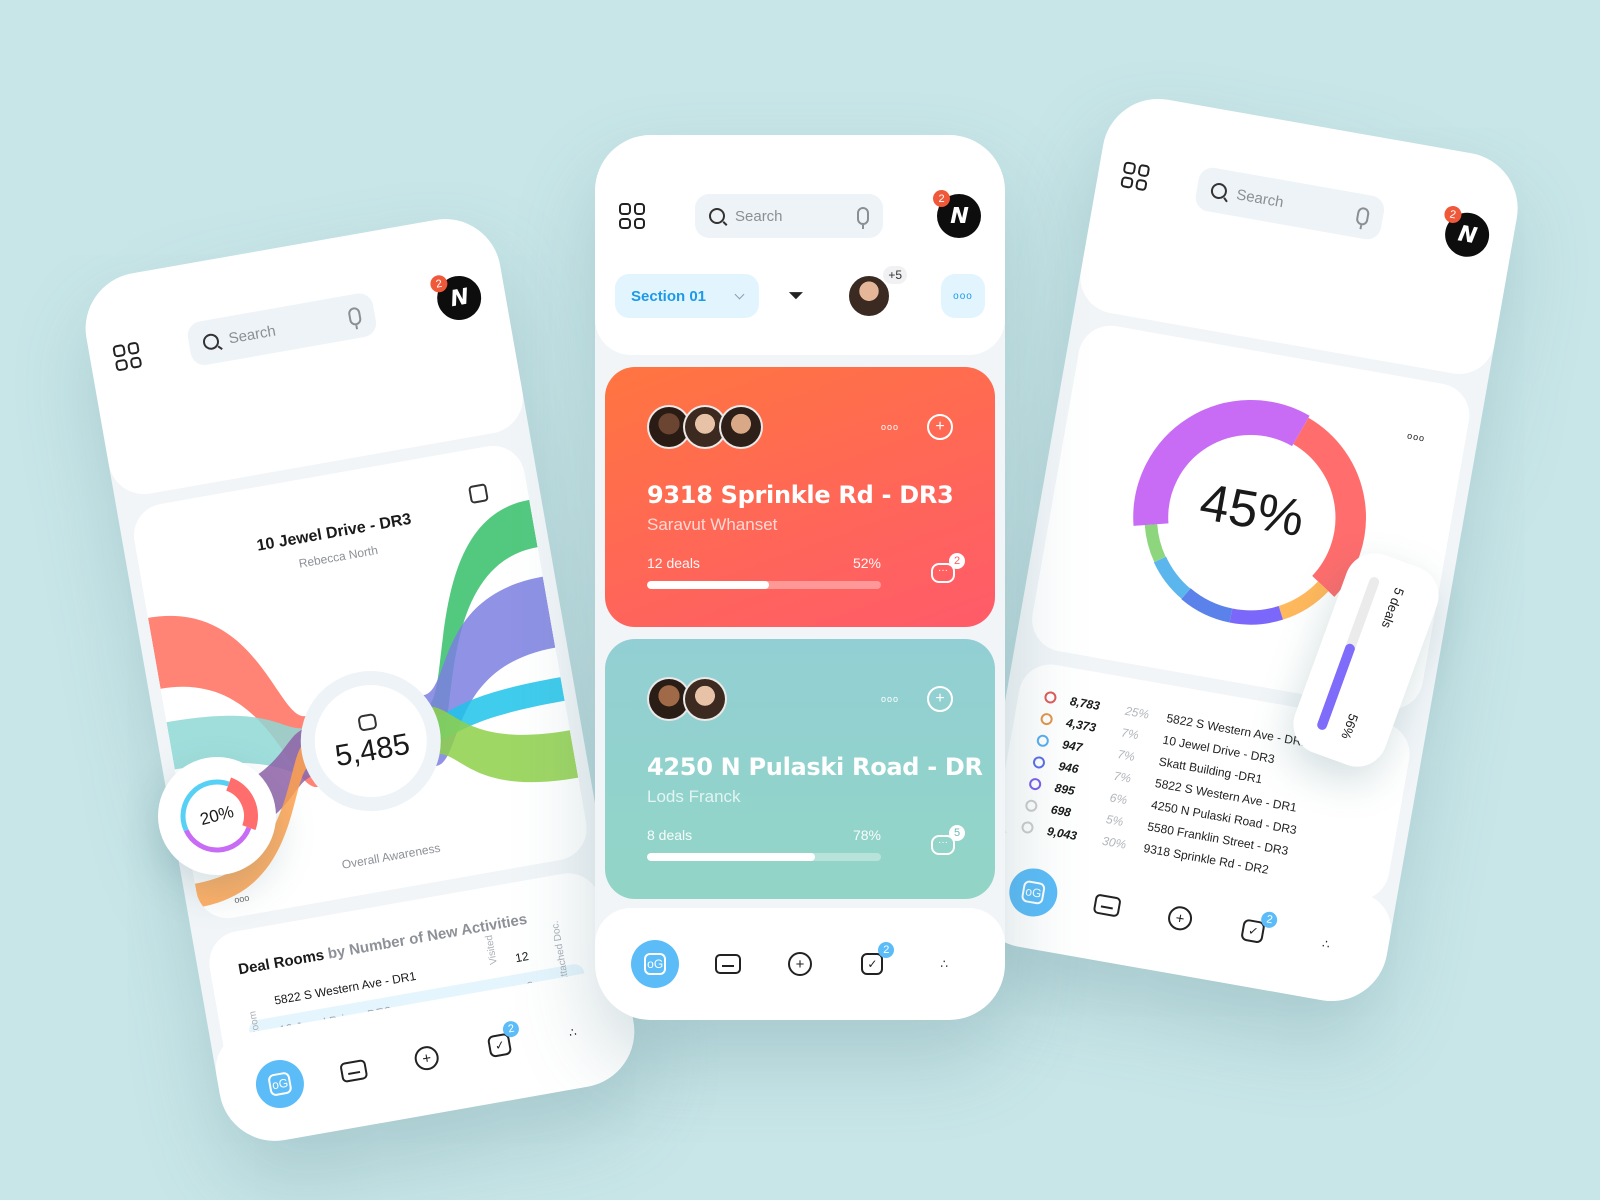  What do you see at coordinates (800, 427) in the screenshot?
I see `card-top: ooo +` at bounding box center [800, 427].